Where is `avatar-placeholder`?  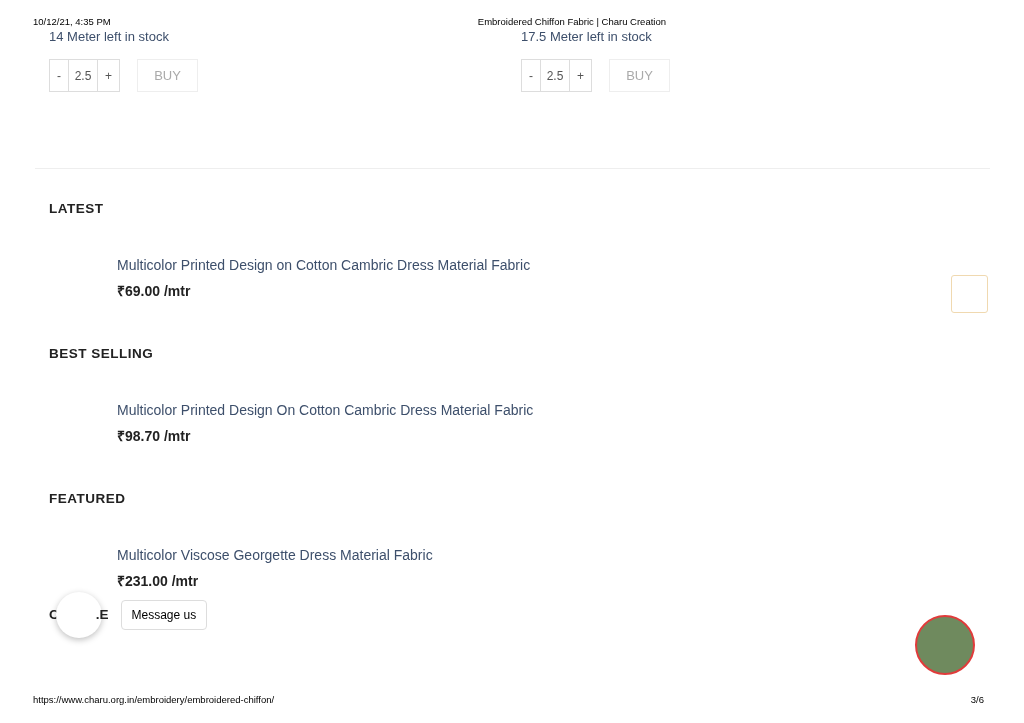 avatar-placeholder is located at coordinates (945, 645).